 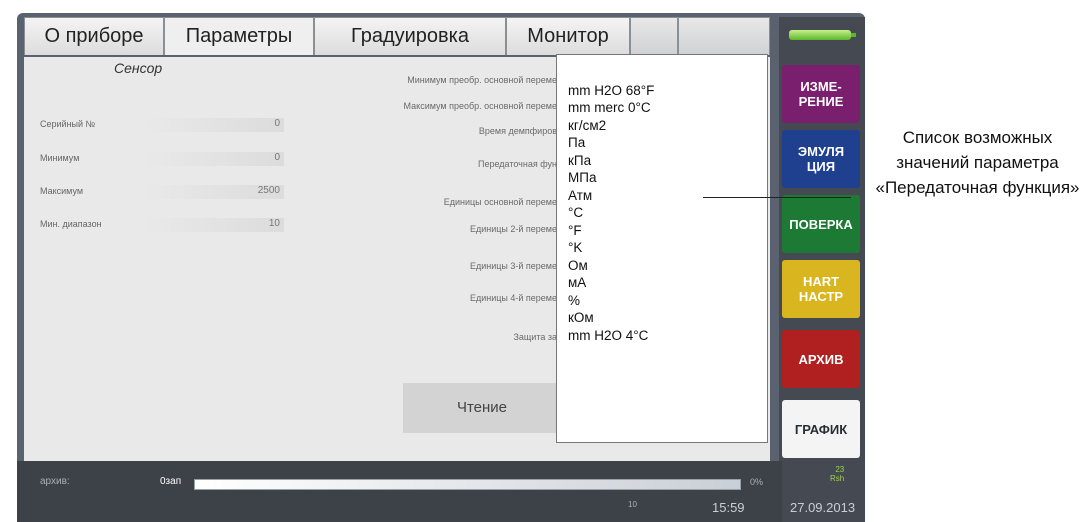 I want to click on sensor-row-label: Мин. диапазон, so click(x=71, y=224).